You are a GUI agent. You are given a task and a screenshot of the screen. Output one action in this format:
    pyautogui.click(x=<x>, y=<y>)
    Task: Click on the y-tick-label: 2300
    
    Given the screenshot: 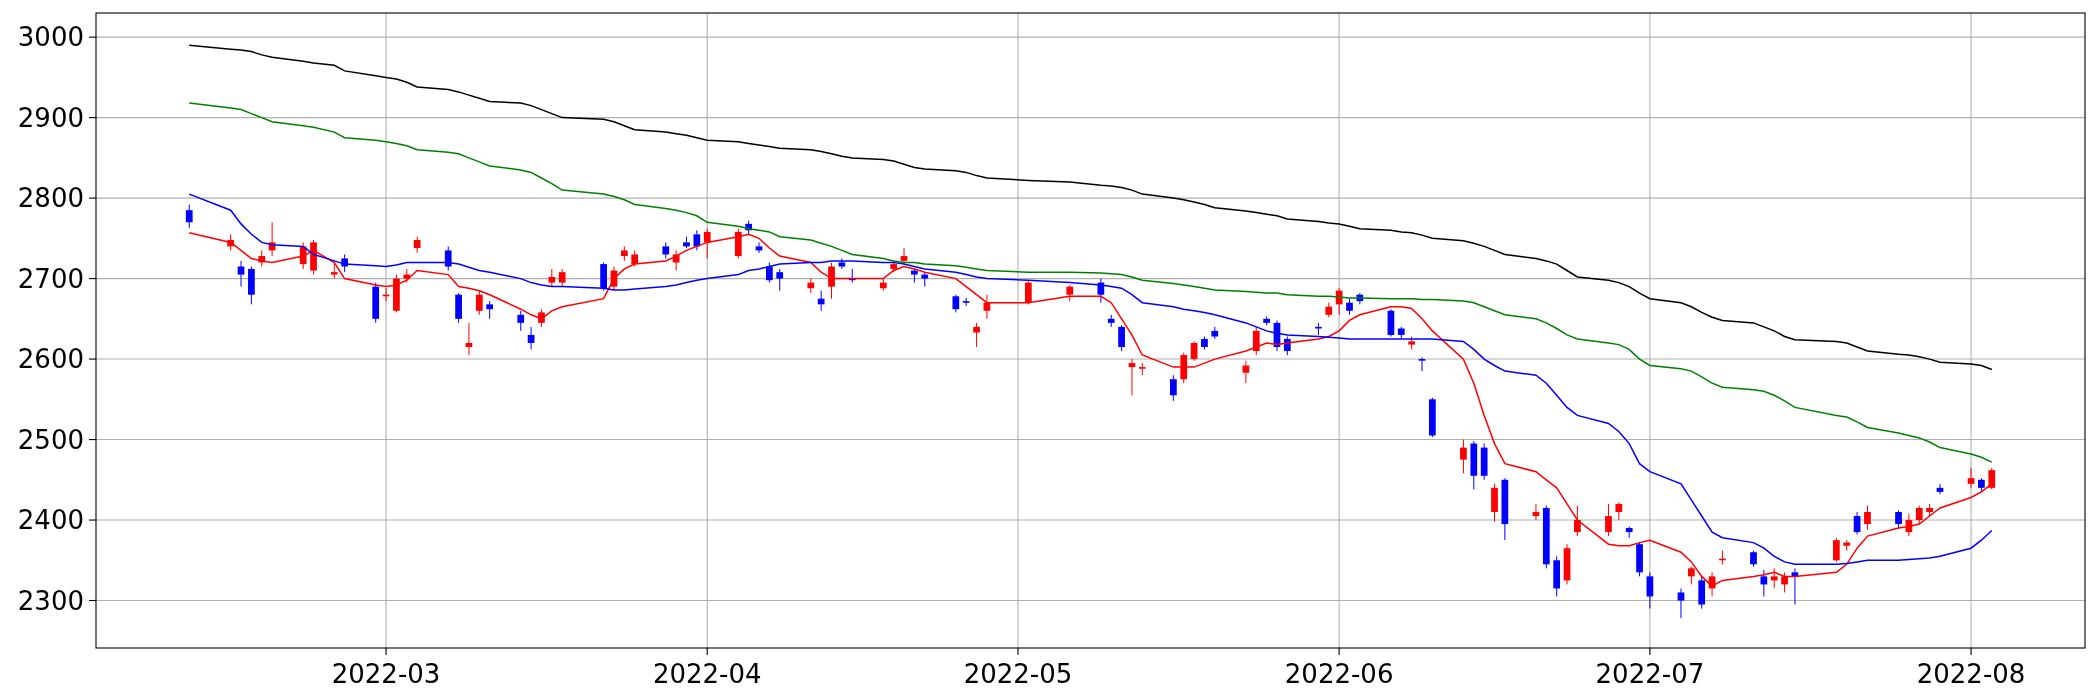 What is the action you would take?
    pyautogui.click(x=50, y=600)
    